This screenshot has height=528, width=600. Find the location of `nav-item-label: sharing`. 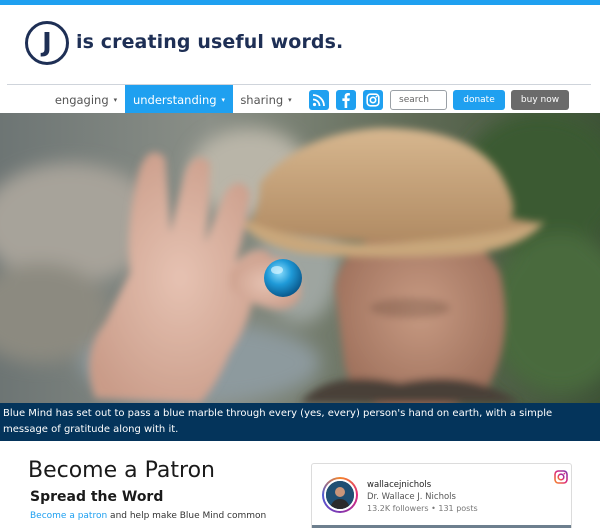

nav-item-label: sharing is located at coordinates (262, 99).